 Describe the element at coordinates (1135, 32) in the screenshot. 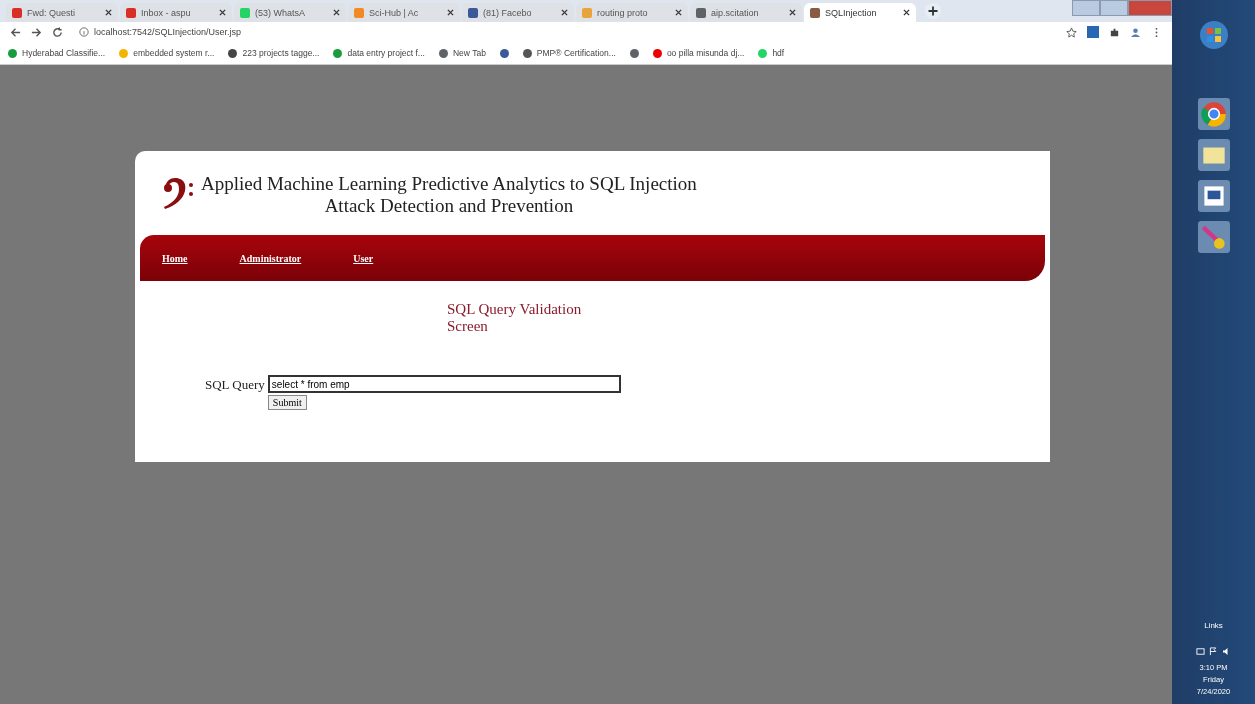

I see `profile-icon` at that location.